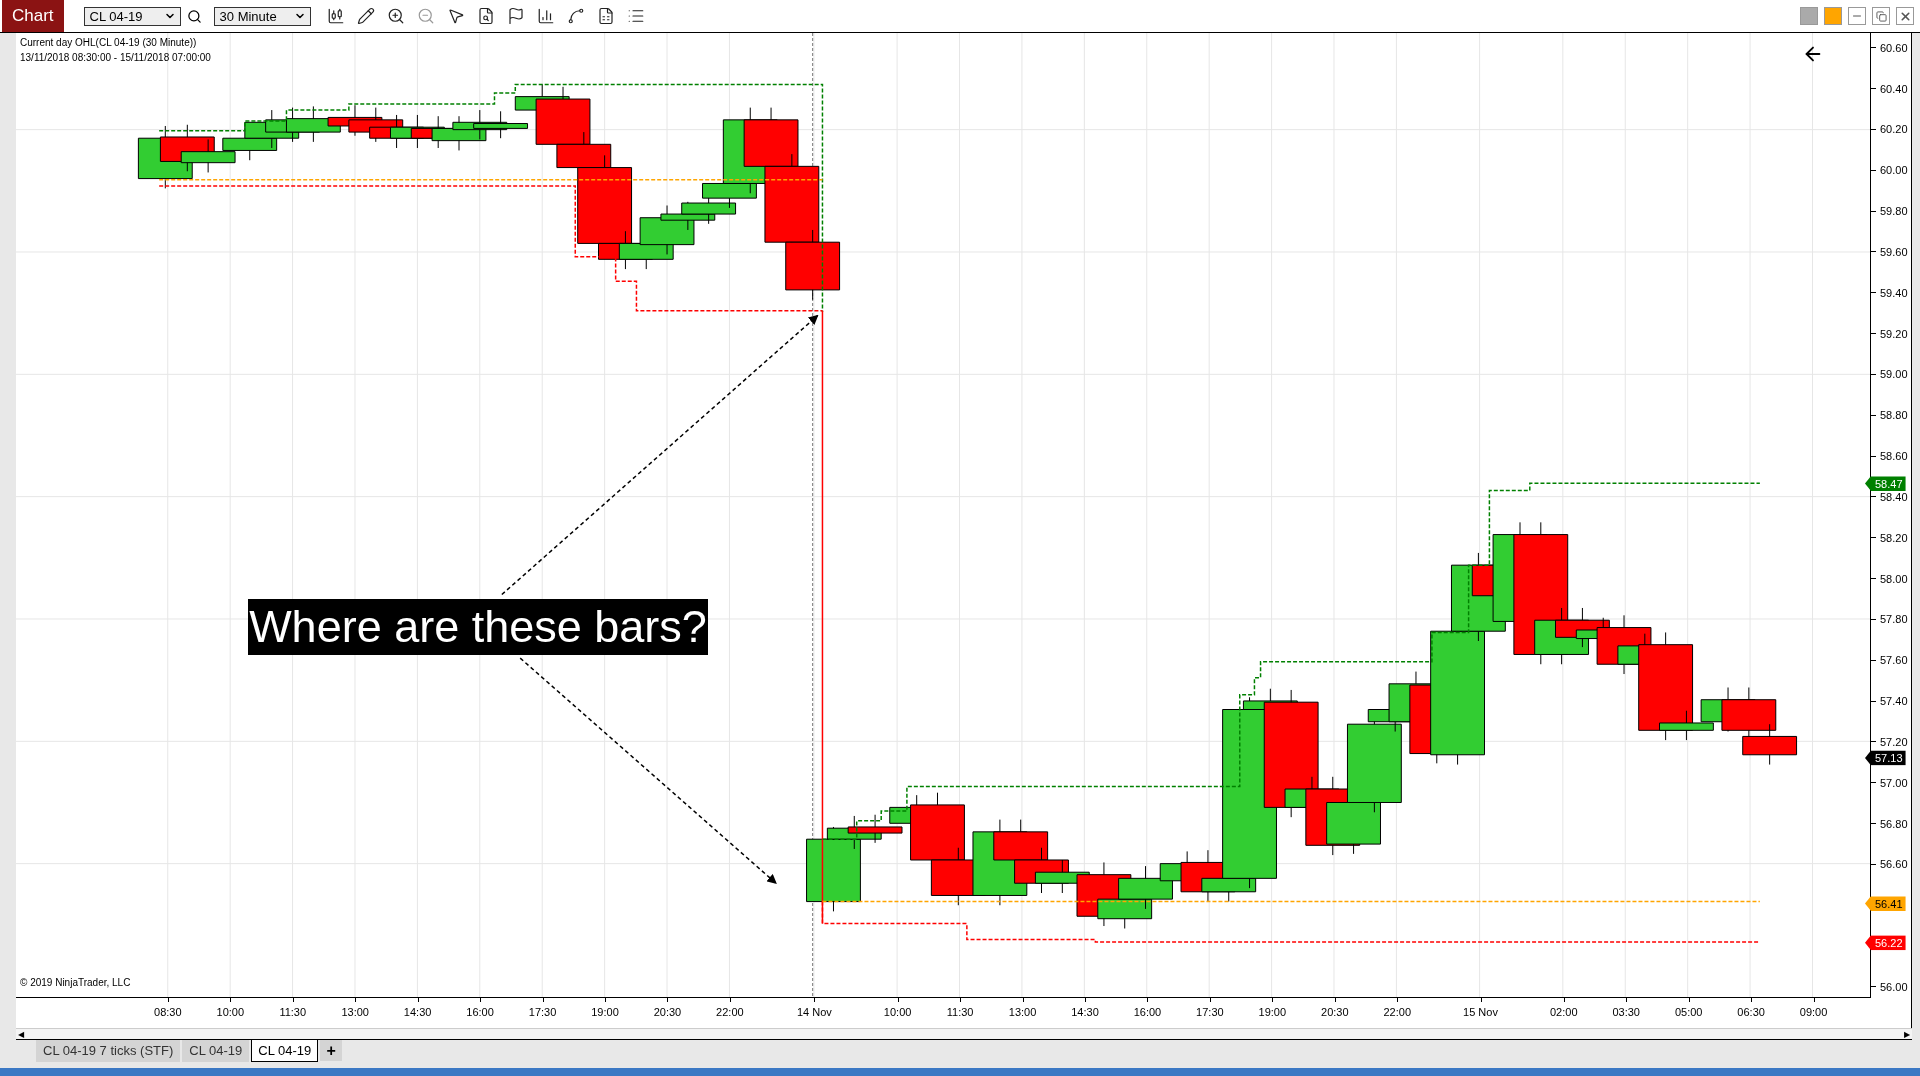  What do you see at coordinates (485, 16) in the screenshot?
I see `document-search-icon` at bounding box center [485, 16].